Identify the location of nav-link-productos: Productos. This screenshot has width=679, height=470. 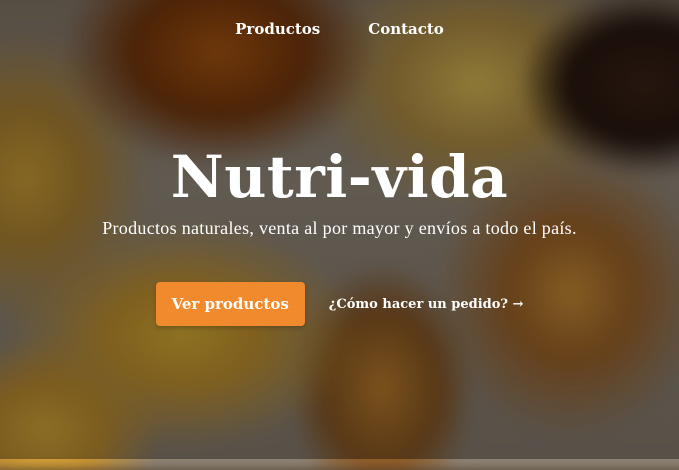
(277, 29).